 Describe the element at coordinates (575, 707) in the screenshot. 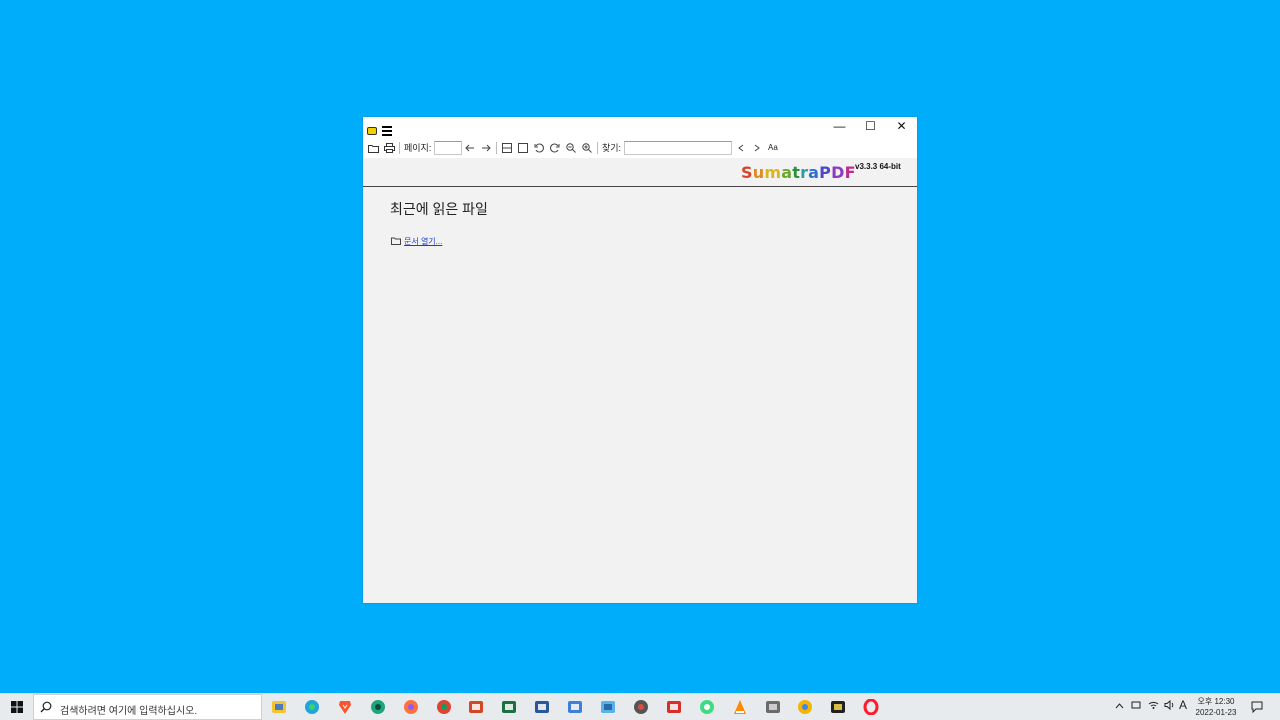

I see `notepad-app-icon` at that location.